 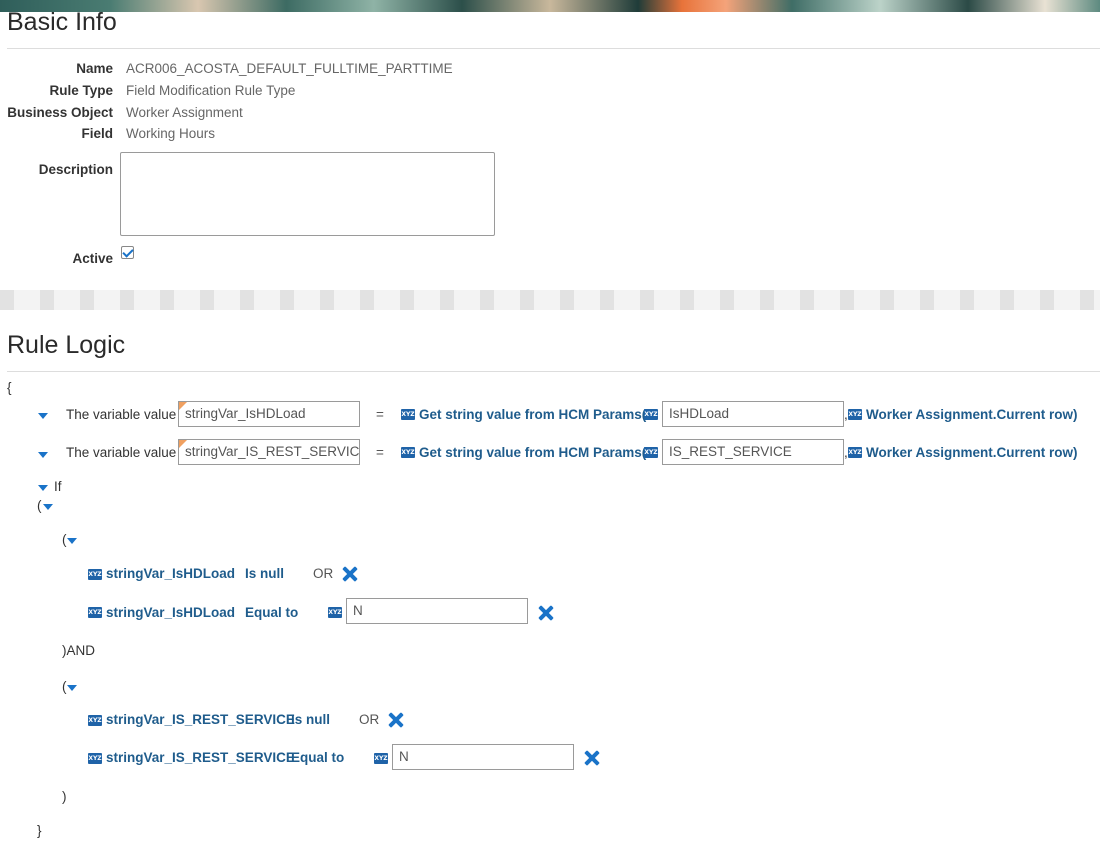 What do you see at coordinates (245, 413) in the screenshot?
I see `variable-input-value: stringVar_IsHDLoad` at bounding box center [245, 413].